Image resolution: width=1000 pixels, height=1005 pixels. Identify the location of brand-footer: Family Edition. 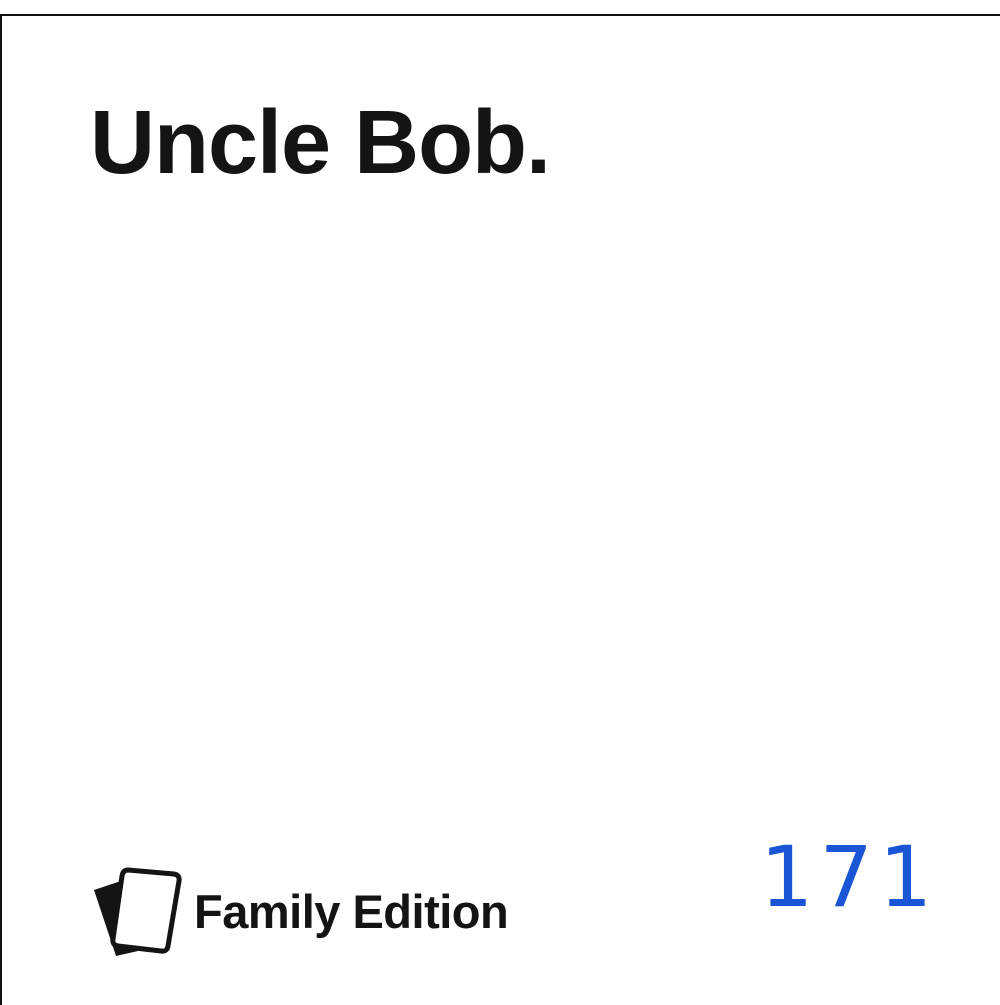
(299, 911).